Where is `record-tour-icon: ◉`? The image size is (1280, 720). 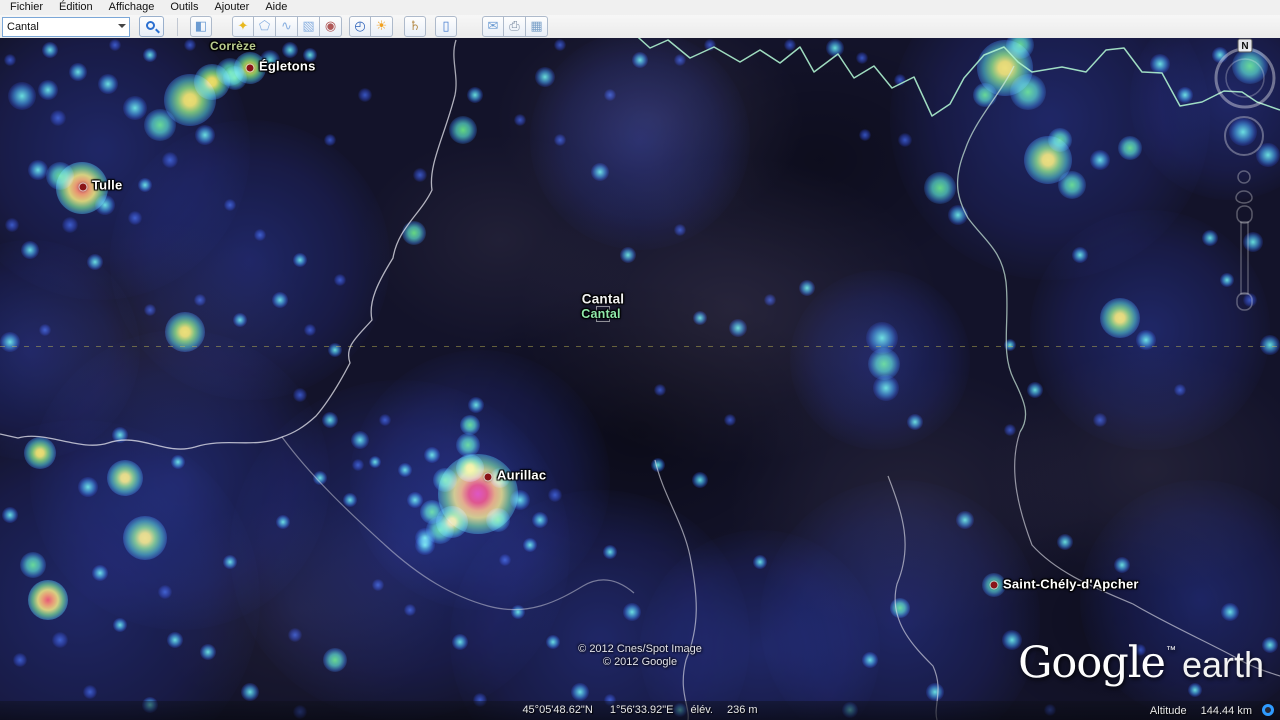
record-tour-icon: ◉ is located at coordinates (330, 26).